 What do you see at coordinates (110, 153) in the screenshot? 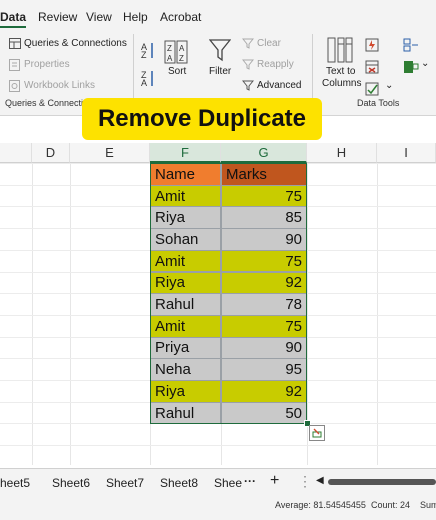
I see `column-header-e: E` at bounding box center [110, 153].